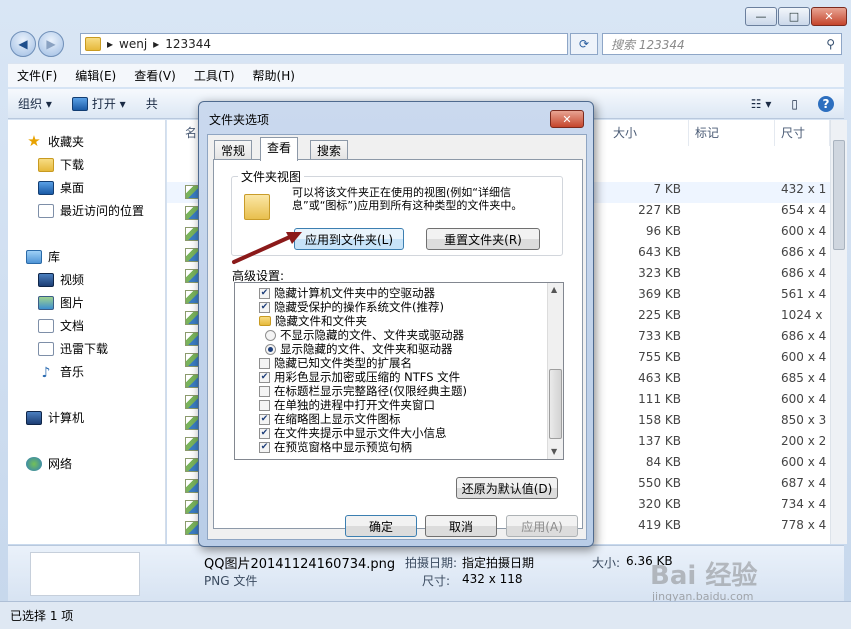  Describe the element at coordinates (46, 164) in the screenshot. I see `folder-icon` at that location.